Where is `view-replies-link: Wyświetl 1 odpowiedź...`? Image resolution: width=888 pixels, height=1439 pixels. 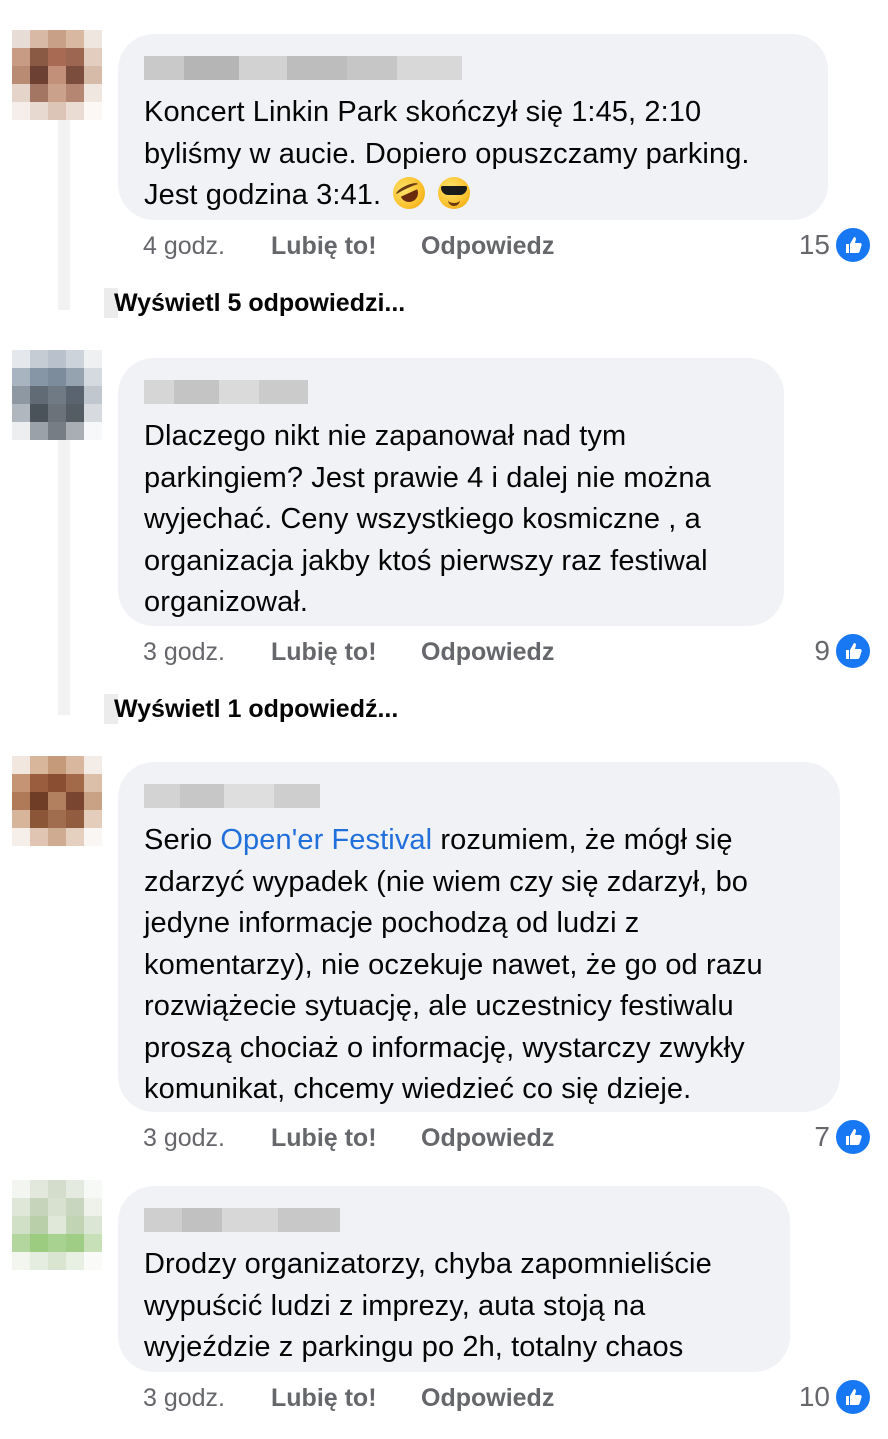
view-replies-link: Wyświetl 1 odpowiedź... is located at coordinates (251, 709).